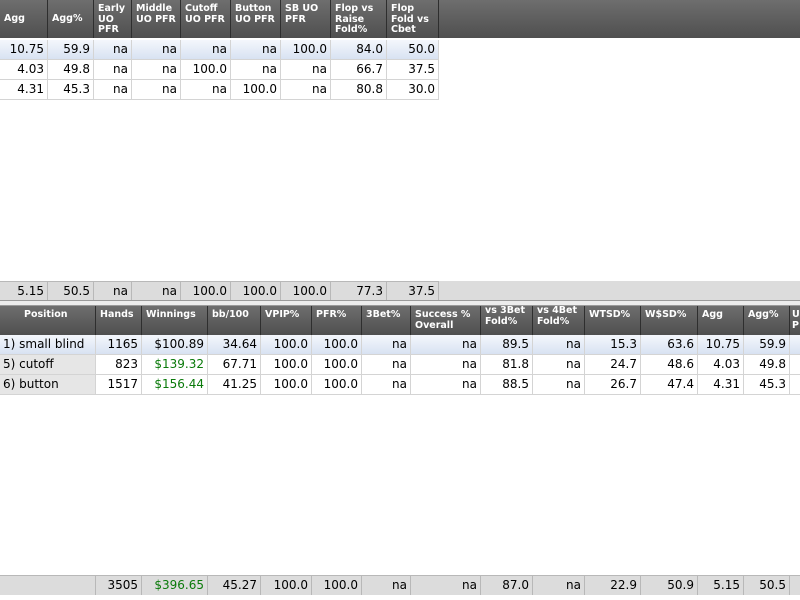 This screenshot has height=600, width=800. I want to click on cell-hands: 823, so click(119, 365).